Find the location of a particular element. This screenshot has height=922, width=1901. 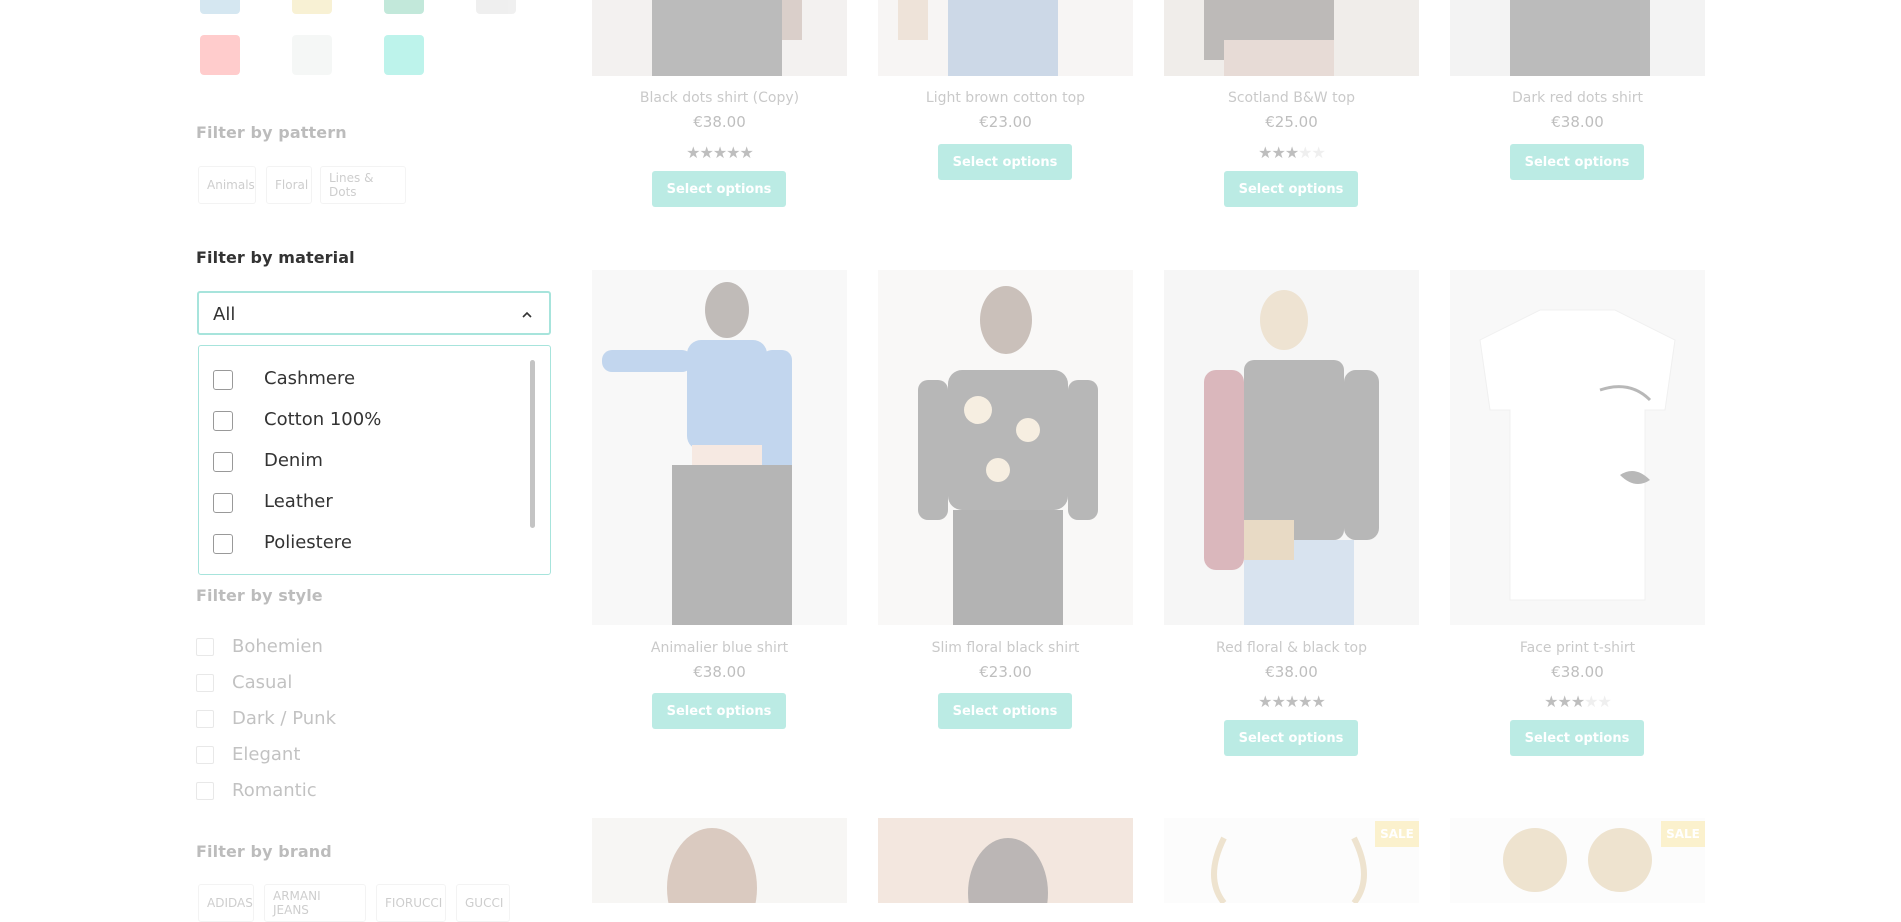

material-option-cashmere: Cashmere is located at coordinates (383, 379).